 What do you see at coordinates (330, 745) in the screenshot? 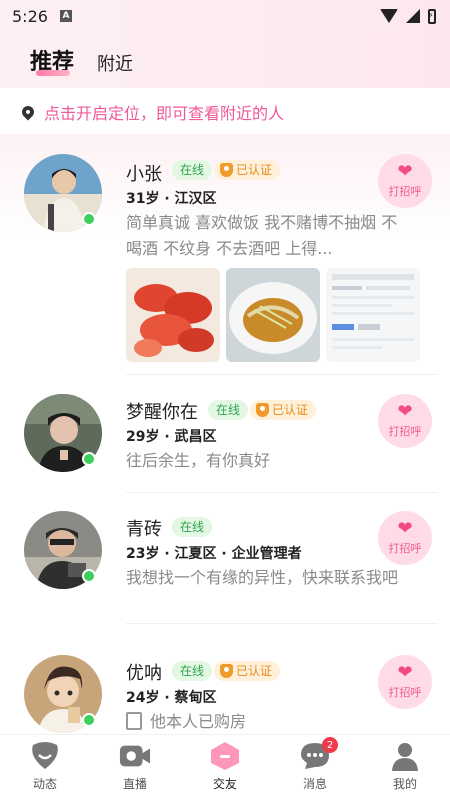
I see `message-count-badge: 2` at bounding box center [330, 745].